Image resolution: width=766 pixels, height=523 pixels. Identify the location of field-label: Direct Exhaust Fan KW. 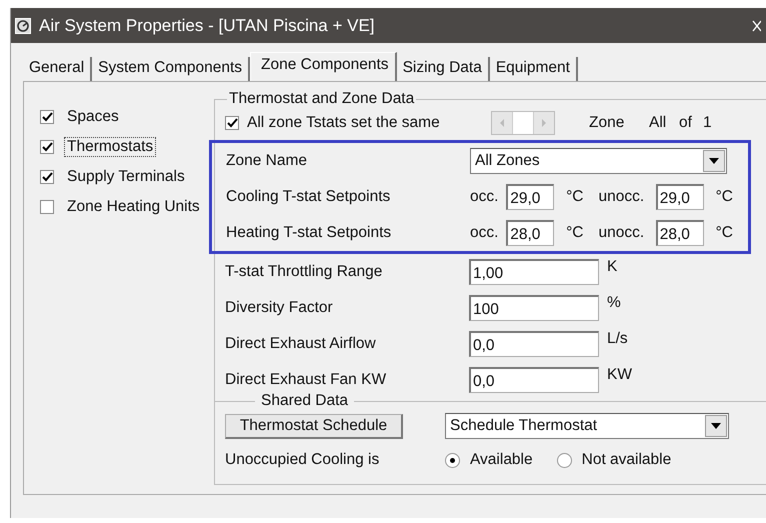
(306, 380).